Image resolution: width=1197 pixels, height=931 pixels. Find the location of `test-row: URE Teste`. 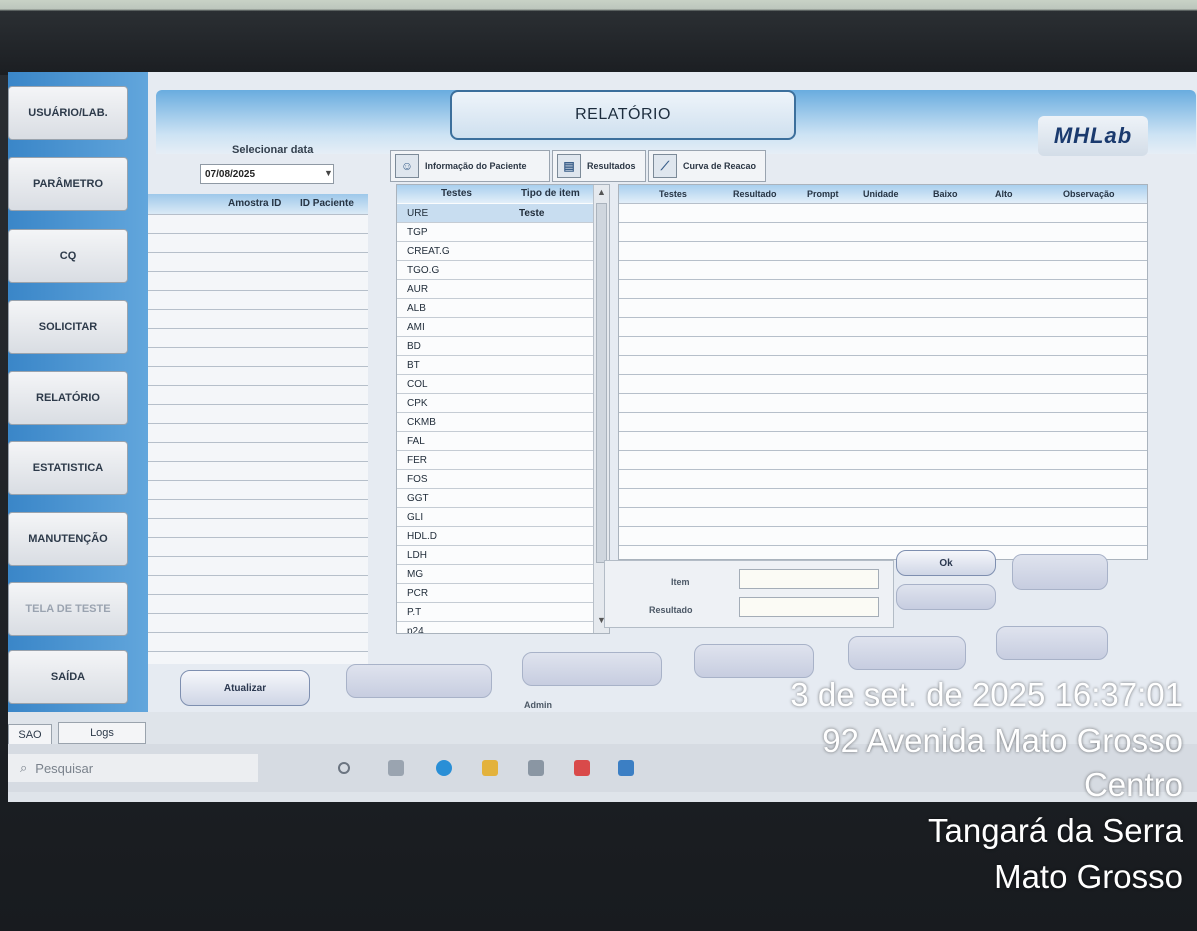

test-row: URE Teste is located at coordinates (495, 213).